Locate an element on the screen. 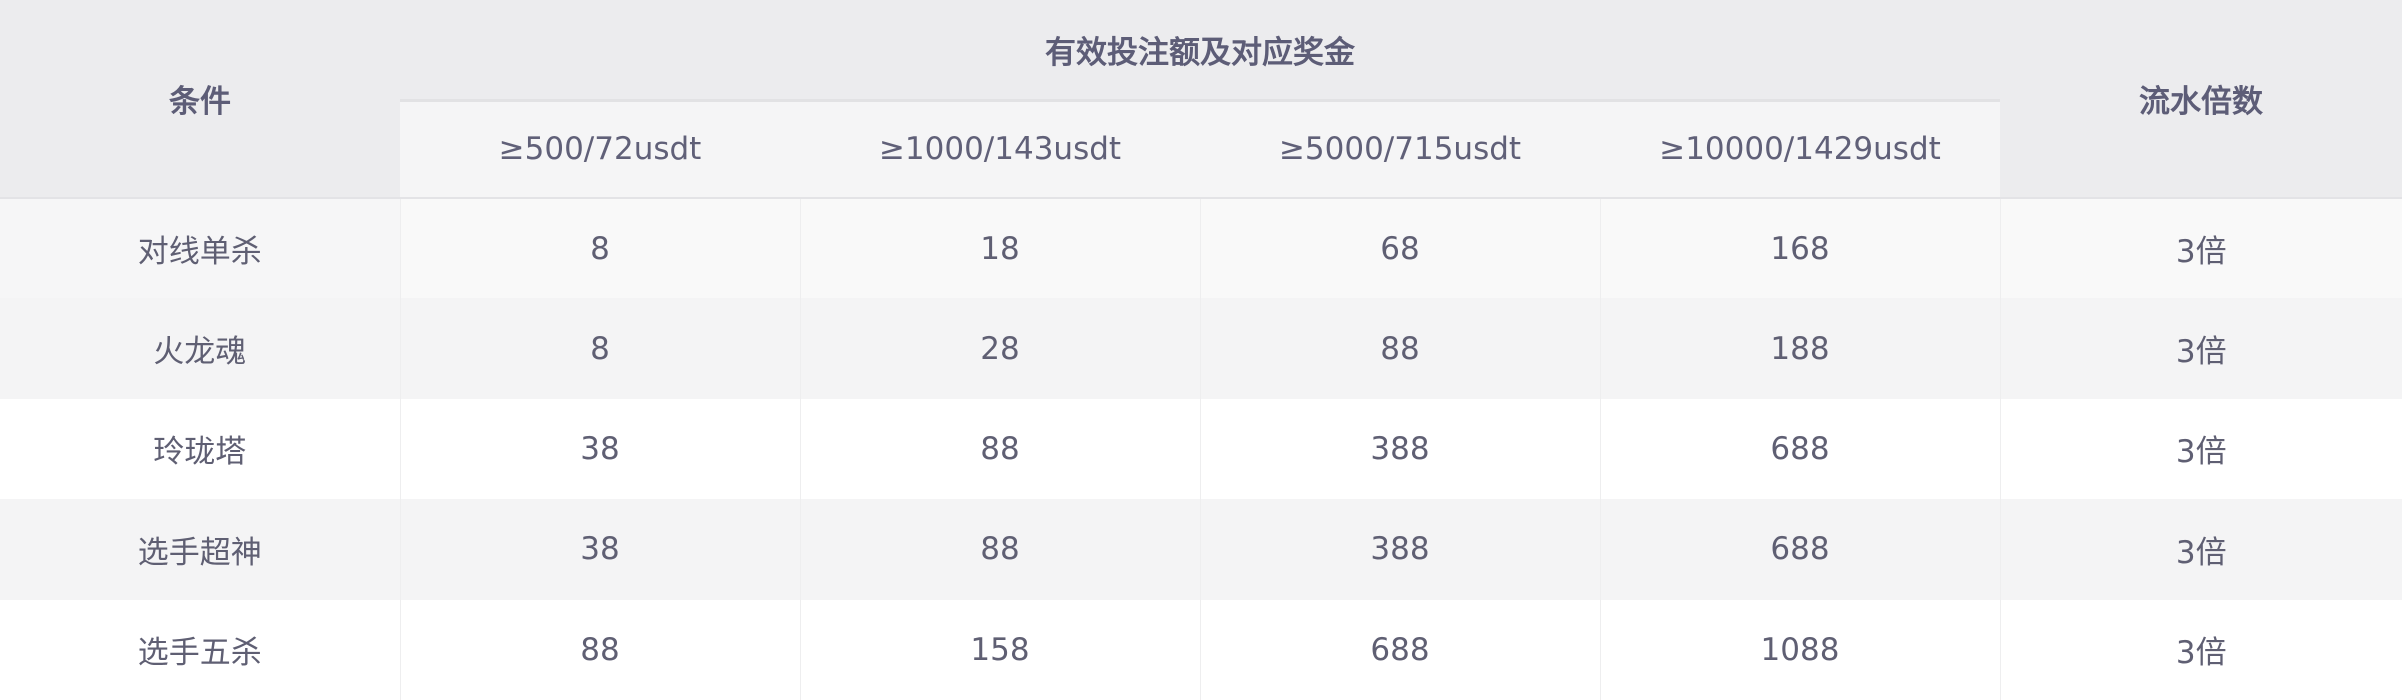  table-row: 选手五杀 88 158 688 1088 3倍 is located at coordinates (1201, 649).